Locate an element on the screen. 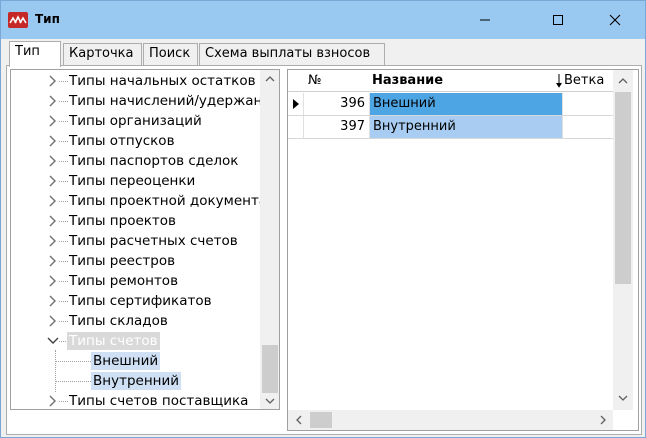 The height and width of the screenshot is (438, 646). tree-item-label: Типы начальных остатков is located at coordinates (162, 81).